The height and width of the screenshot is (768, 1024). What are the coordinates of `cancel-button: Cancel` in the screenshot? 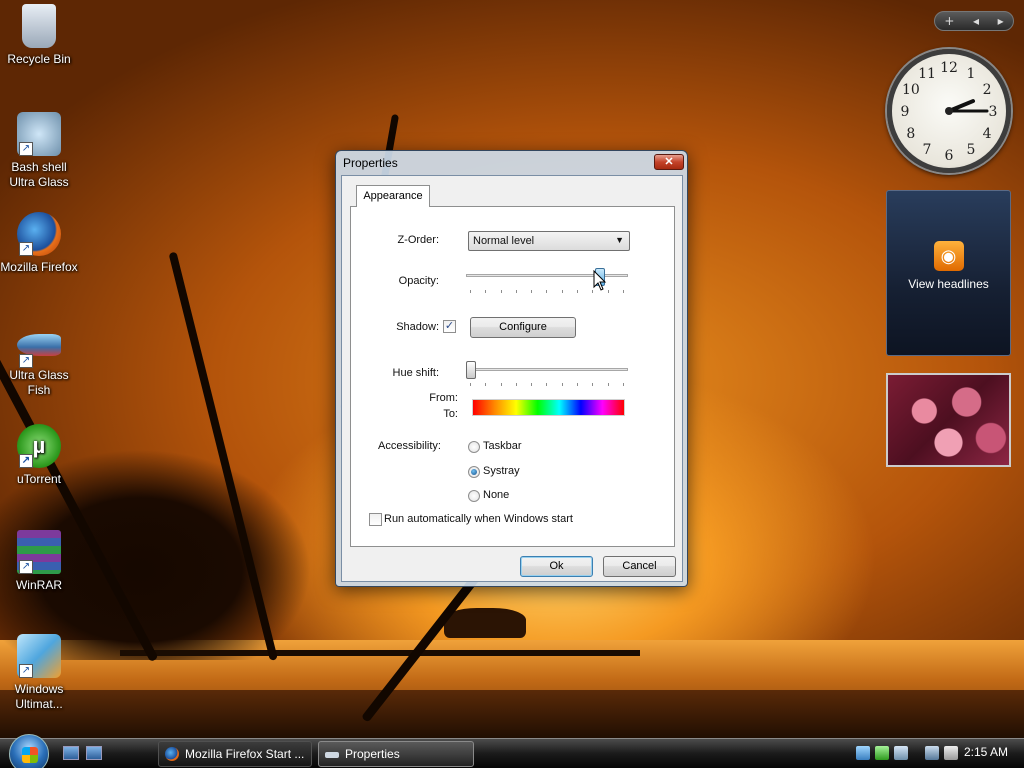 It's located at (639, 566).